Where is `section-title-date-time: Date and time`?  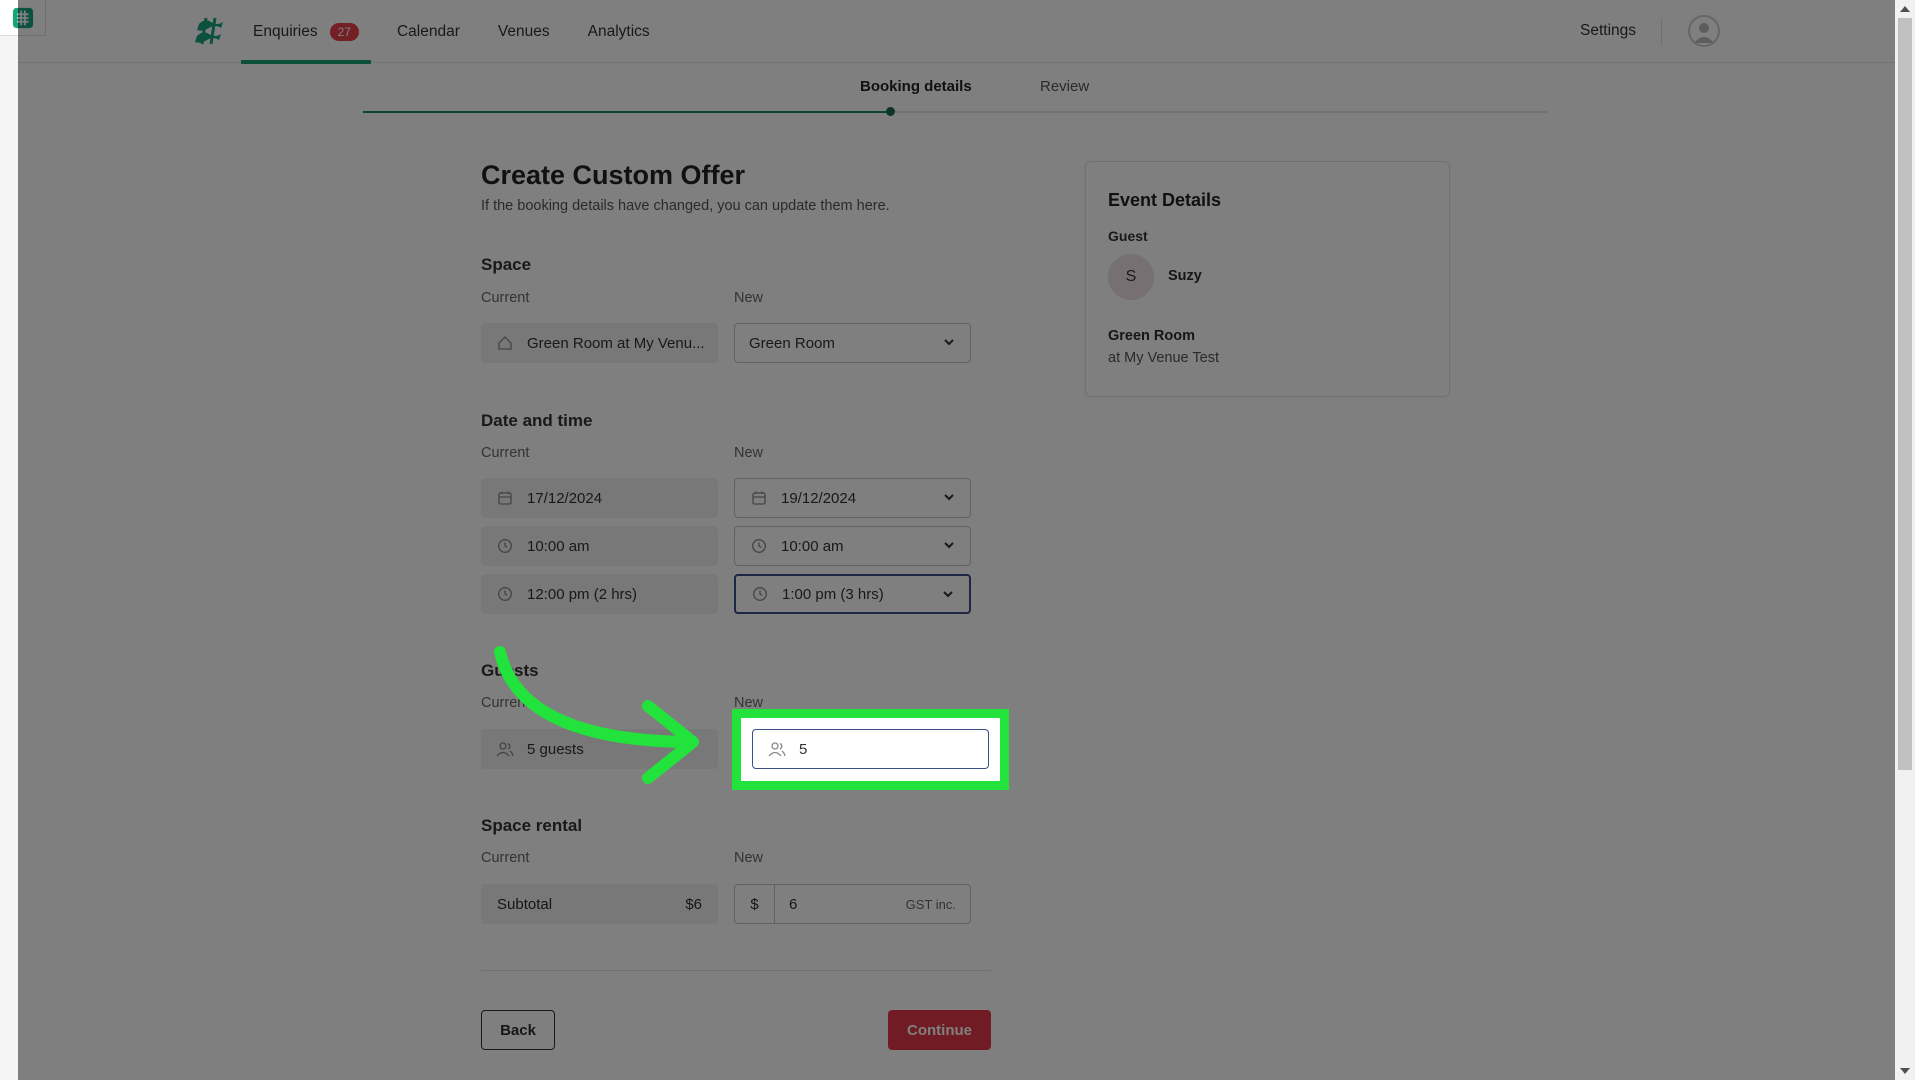
section-title-date-time: Date and time is located at coordinates (537, 420).